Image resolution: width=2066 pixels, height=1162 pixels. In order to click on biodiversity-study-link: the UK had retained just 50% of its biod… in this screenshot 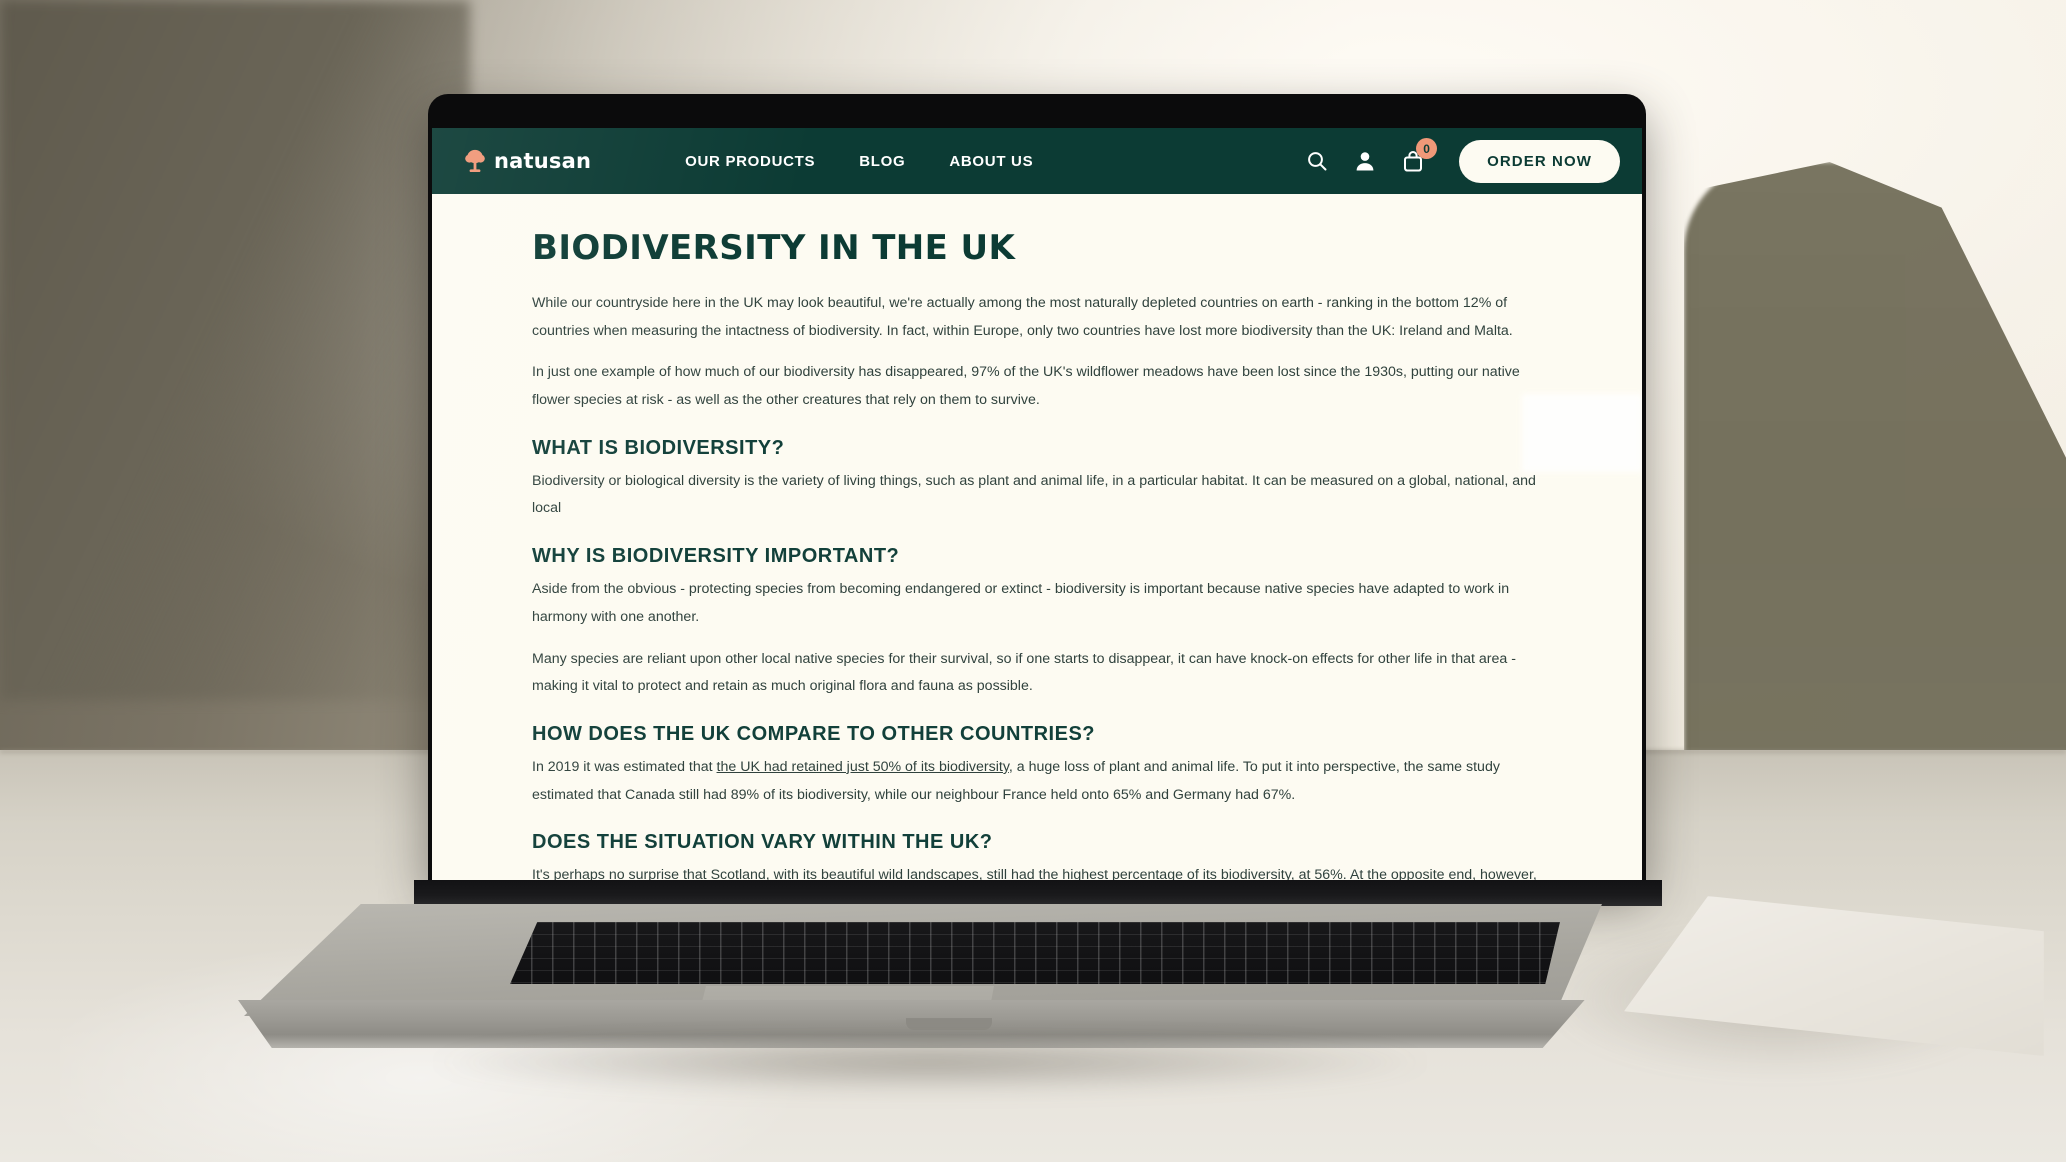, I will do `click(863, 767)`.